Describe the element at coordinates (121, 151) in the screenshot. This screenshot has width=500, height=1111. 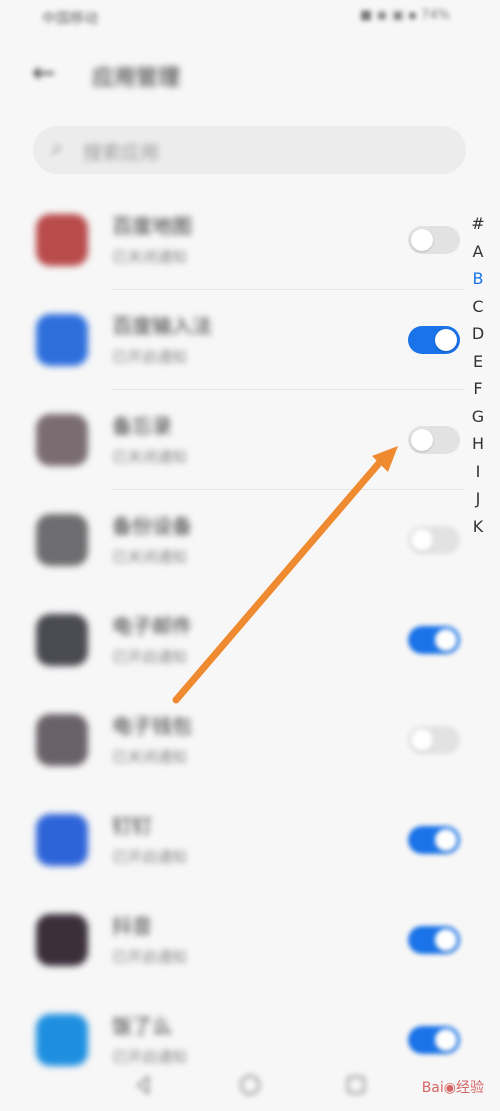
I see `search-input: 搜索应用` at that location.